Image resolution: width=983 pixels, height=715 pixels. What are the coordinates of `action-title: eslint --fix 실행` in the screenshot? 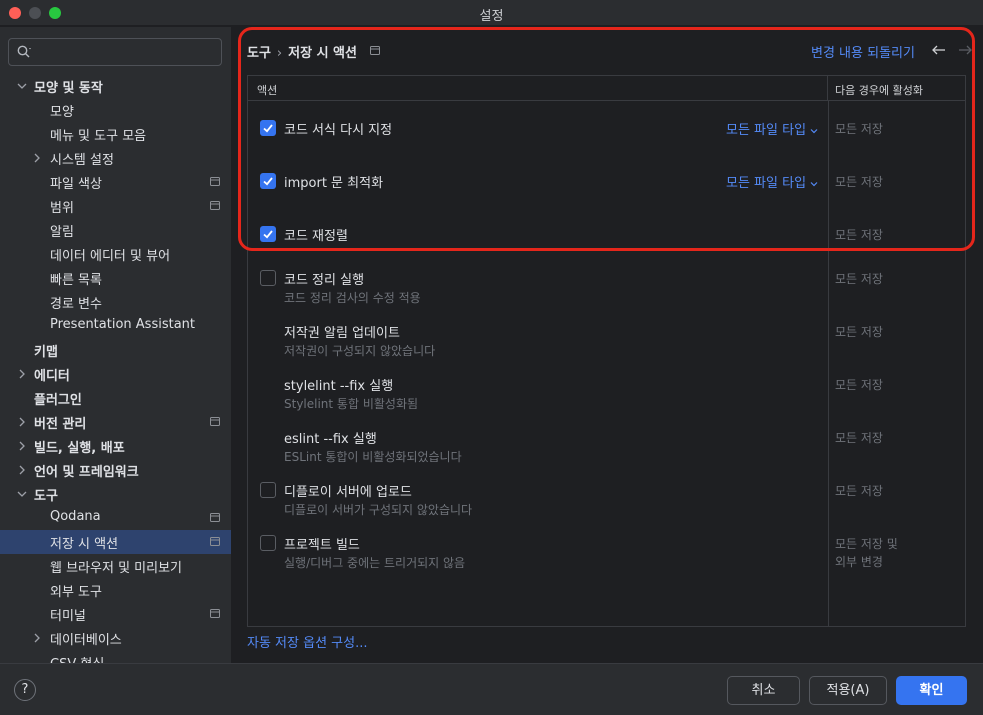 It's located at (330, 439).